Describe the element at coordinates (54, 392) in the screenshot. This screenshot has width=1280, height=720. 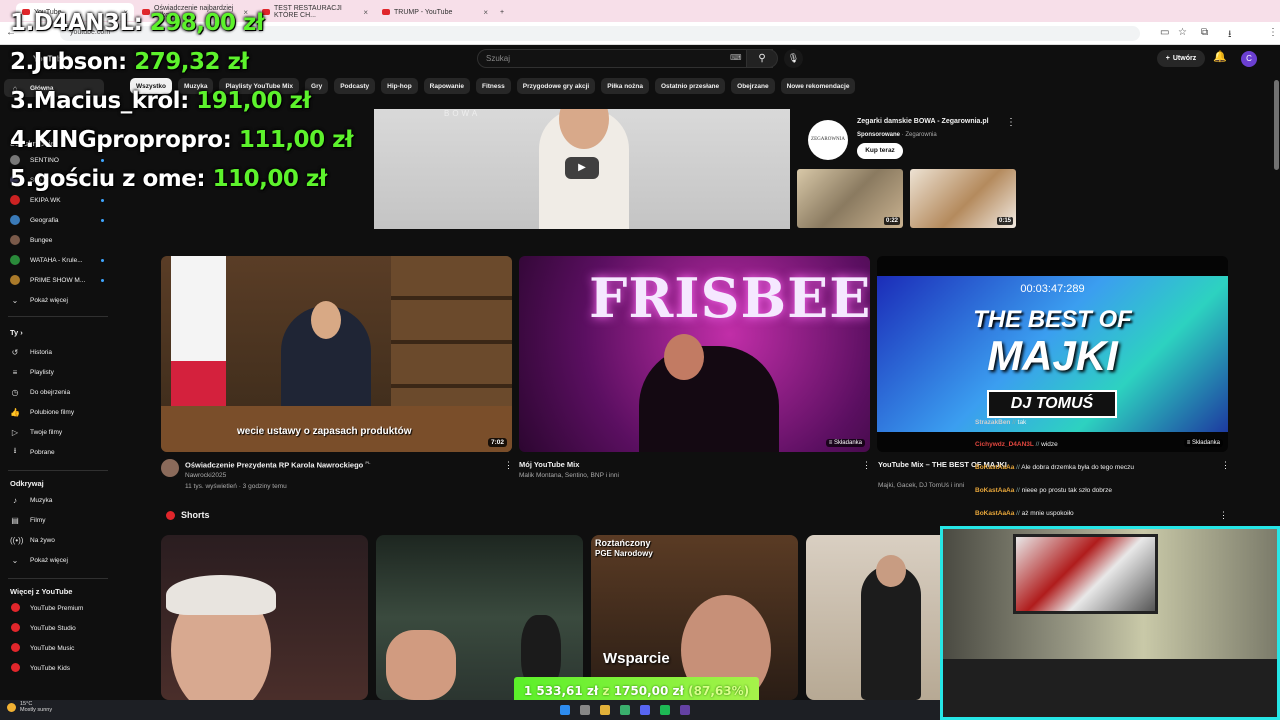
I see `sidebar-you-2: ◷ Do obejrzenia` at that location.